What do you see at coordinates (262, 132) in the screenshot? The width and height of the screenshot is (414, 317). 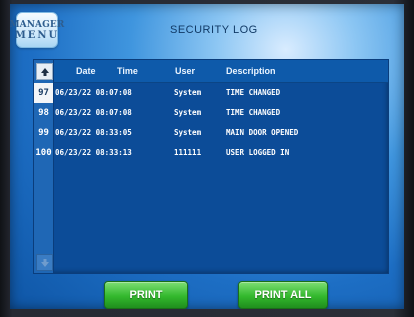 I see `row-description: MAIN DOOR OPENED` at bounding box center [262, 132].